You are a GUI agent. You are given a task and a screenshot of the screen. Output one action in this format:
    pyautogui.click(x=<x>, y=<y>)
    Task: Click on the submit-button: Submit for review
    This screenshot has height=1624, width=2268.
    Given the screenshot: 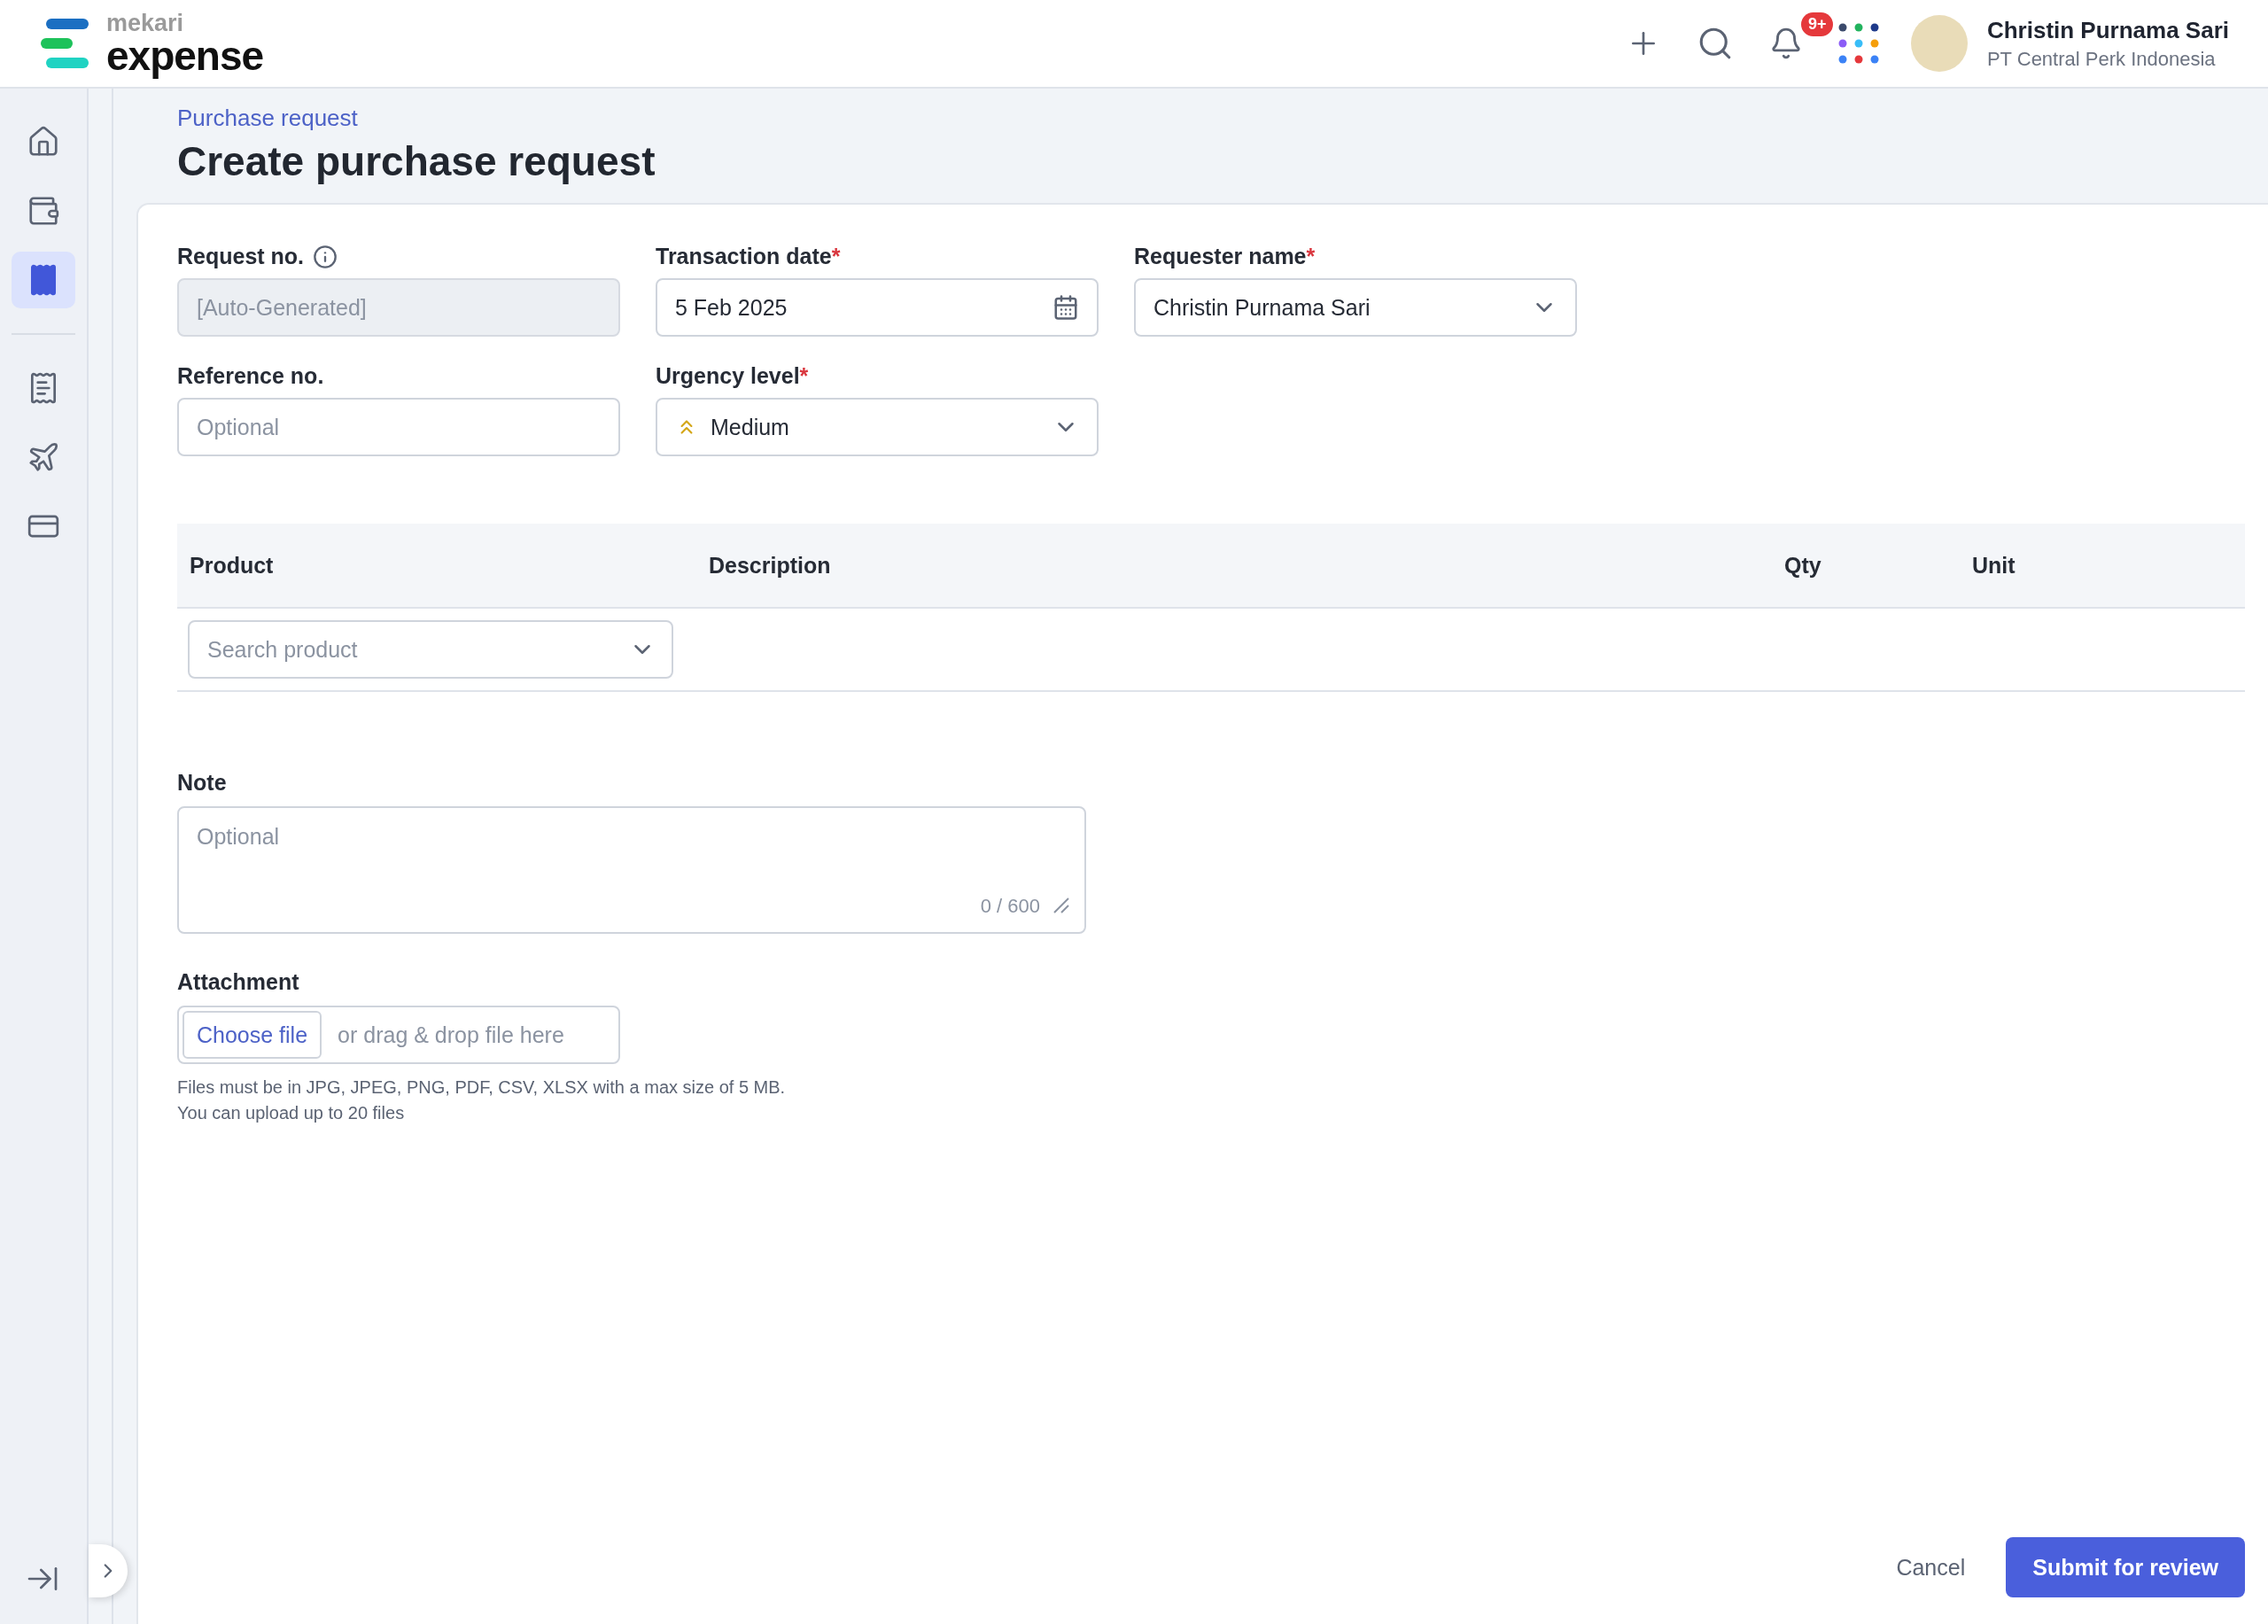 What is the action you would take?
    pyautogui.click(x=2125, y=1567)
    